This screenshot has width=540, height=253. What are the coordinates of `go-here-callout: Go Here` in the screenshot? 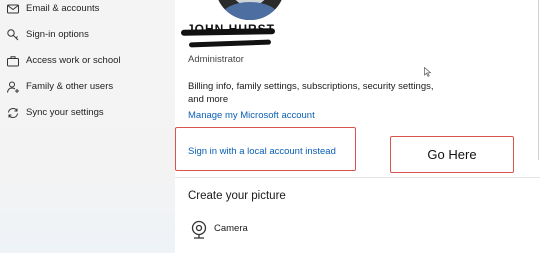 It's located at (452, 154).